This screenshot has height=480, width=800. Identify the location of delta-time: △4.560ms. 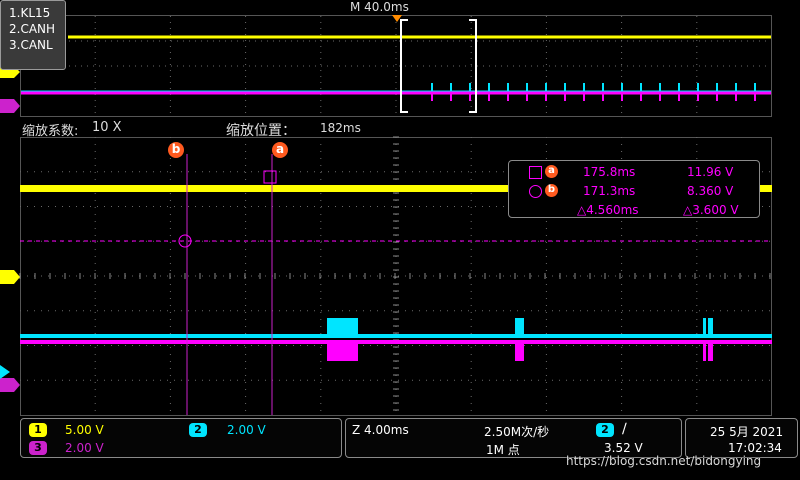
(608, 210).